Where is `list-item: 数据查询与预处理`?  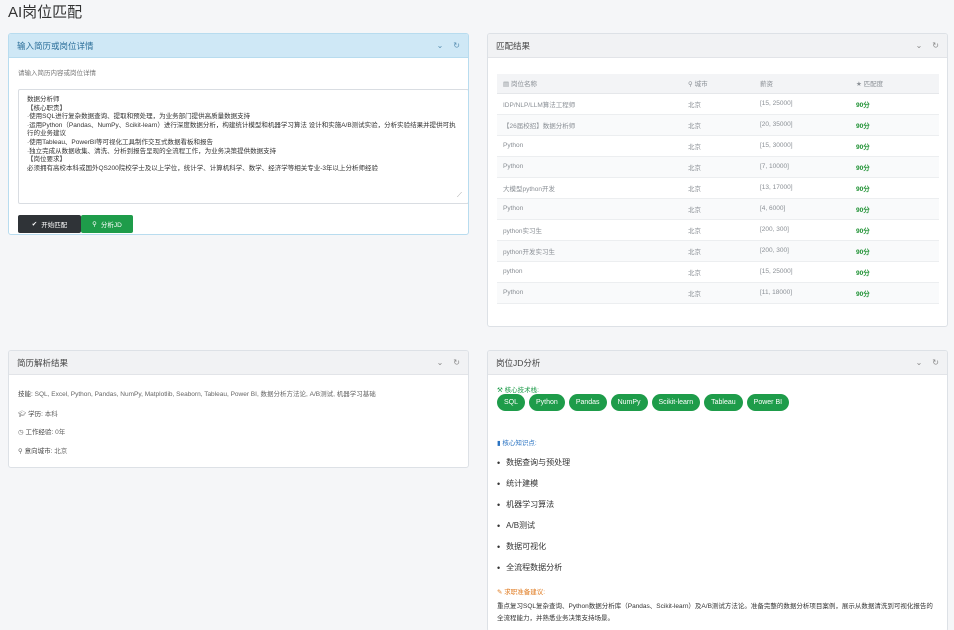 list-item: 数据查询与预处理 is located at coordinates (533, 462).